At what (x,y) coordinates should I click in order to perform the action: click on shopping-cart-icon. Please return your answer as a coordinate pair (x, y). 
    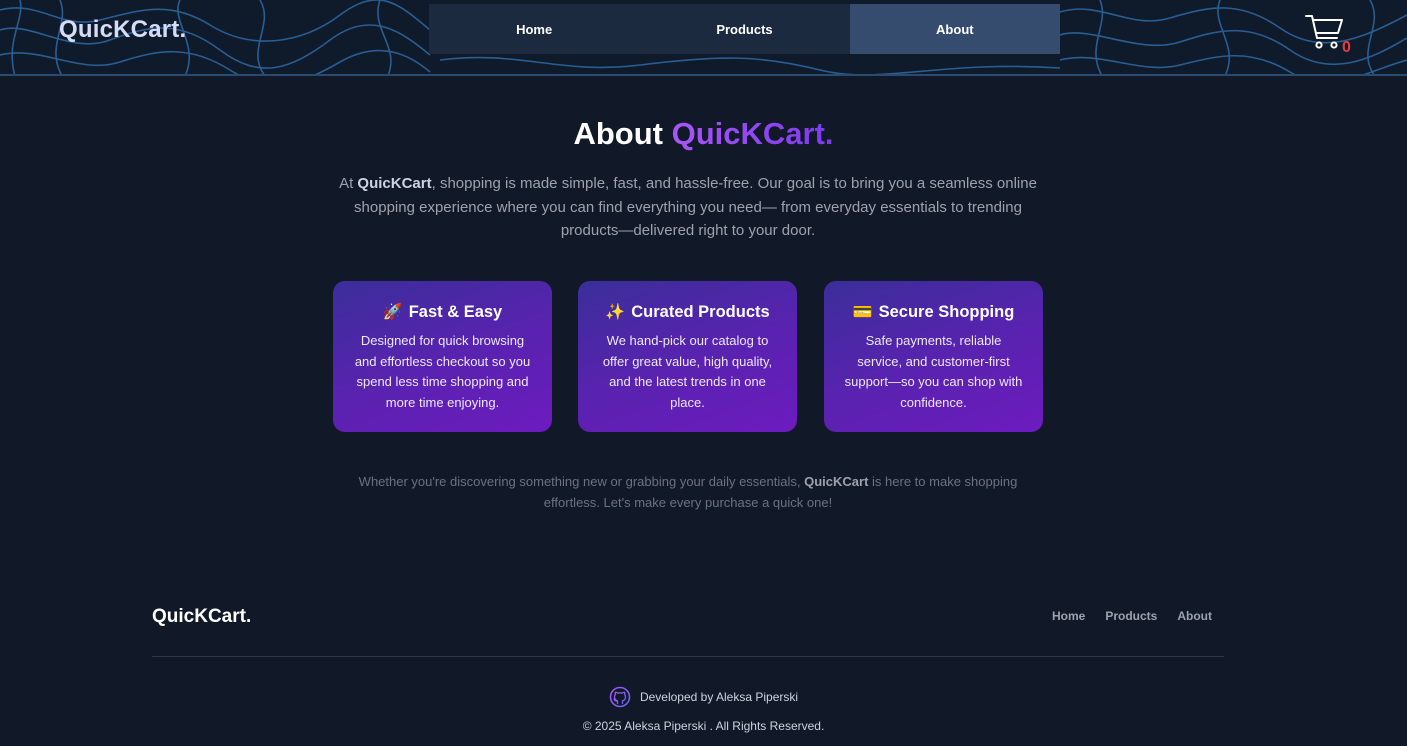
    Looking at the image, I should click on (1324, 32).